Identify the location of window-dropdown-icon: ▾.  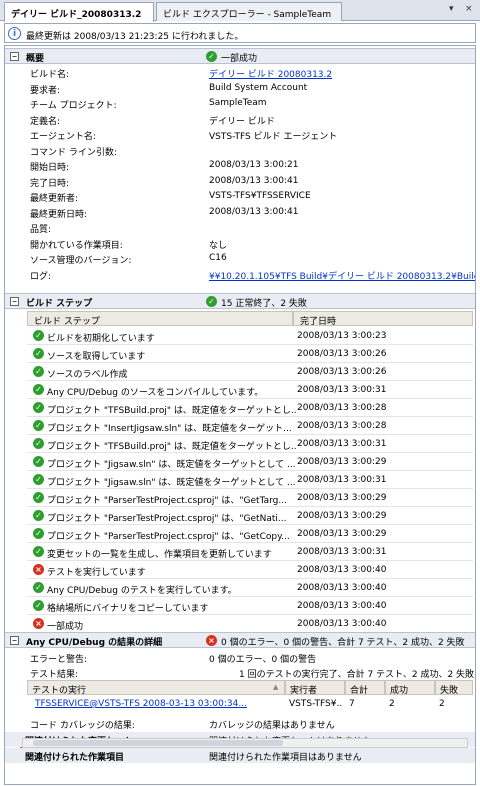
(451, 9).